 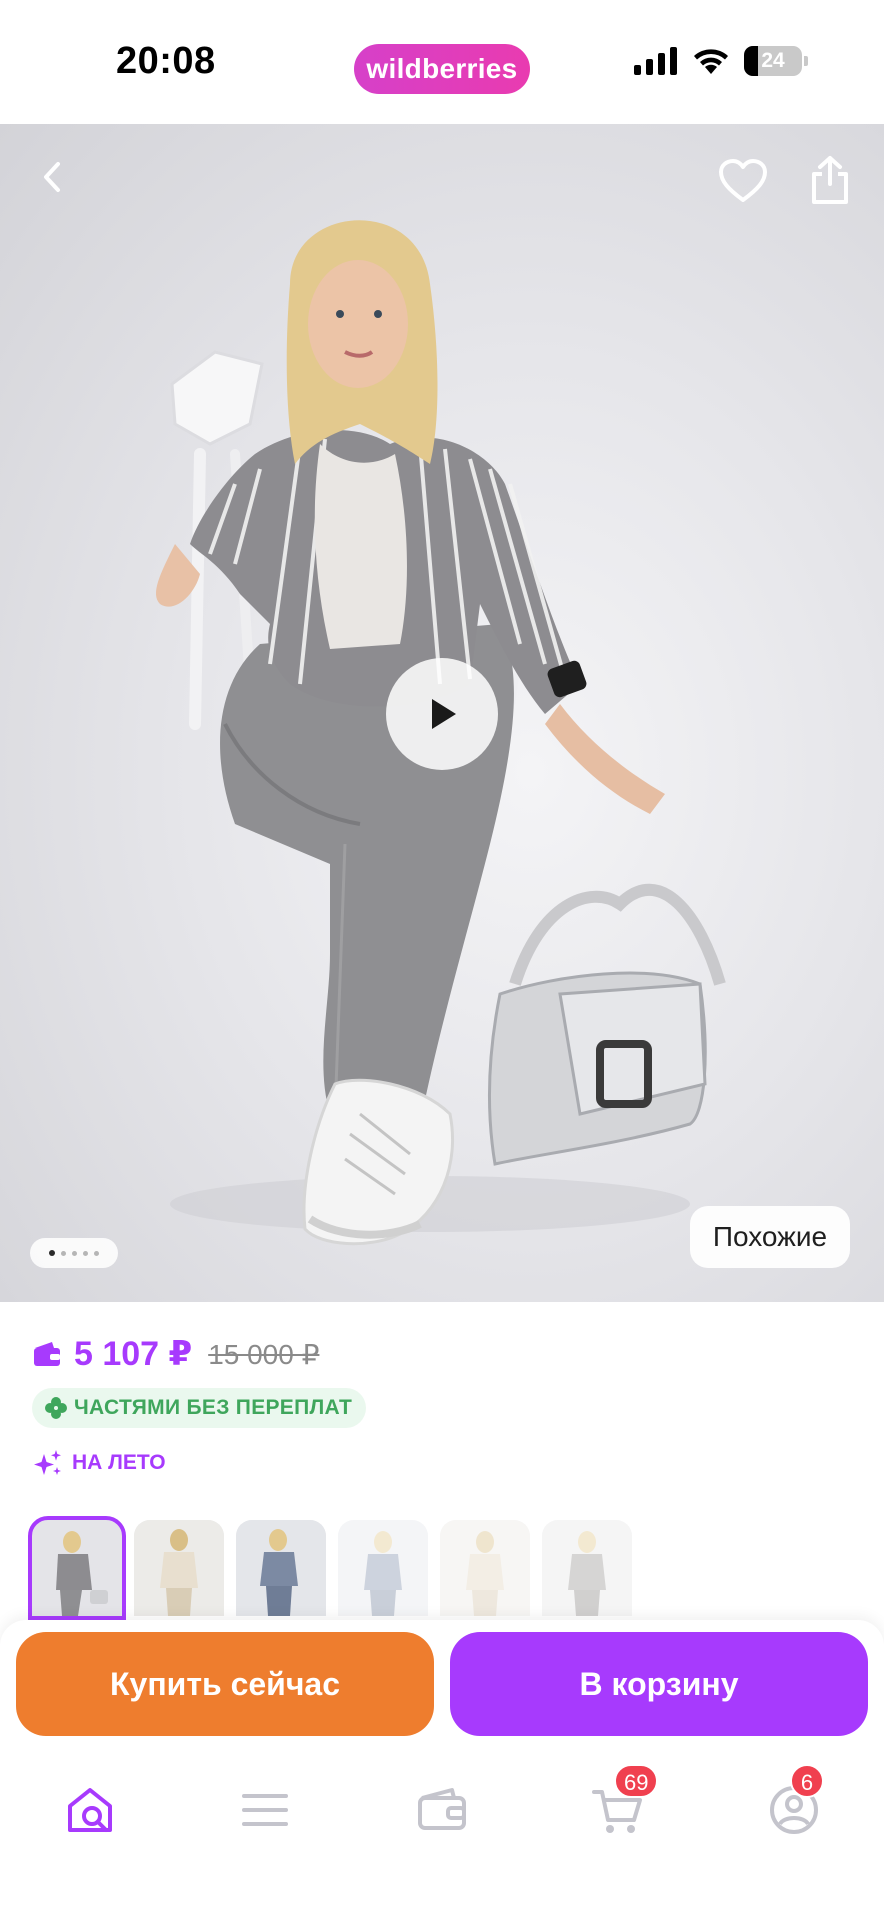 I want to click on buy-now-button: Купить сейчас, so click(x=225, y=1684).